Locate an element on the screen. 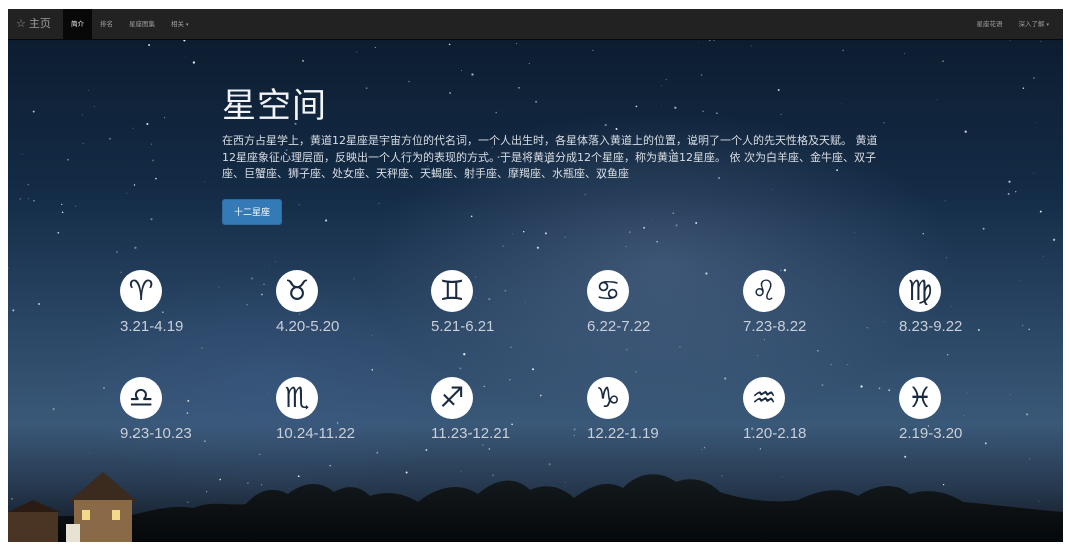  virgo-symbol: ♍ is located at coordinates (920, 290).